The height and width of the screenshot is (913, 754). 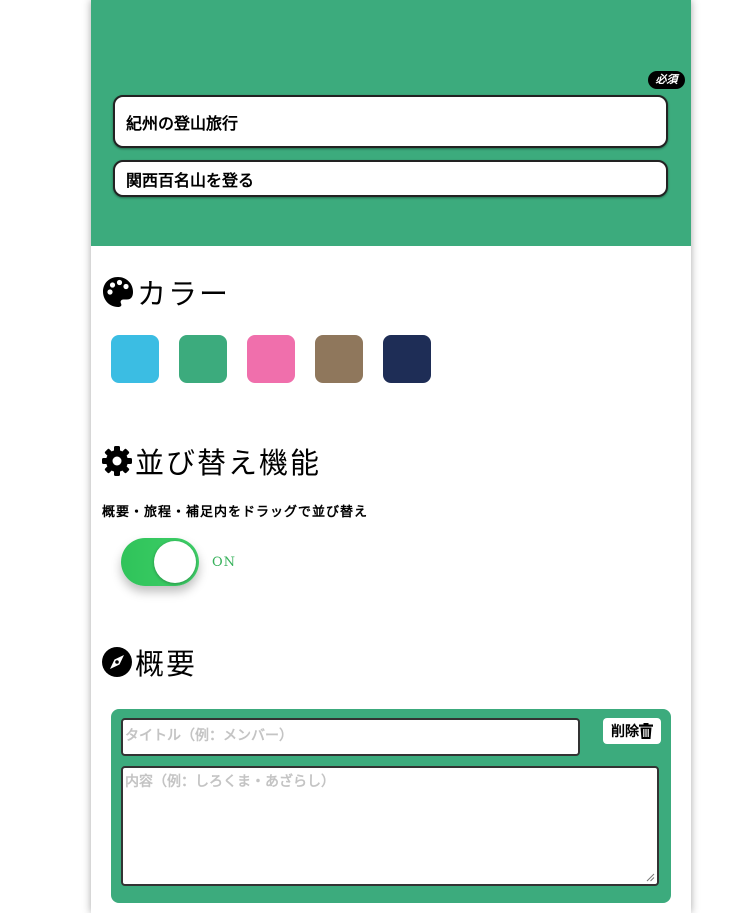 I want to click on color-section-heading: カラー, so click(x=165, y=292).